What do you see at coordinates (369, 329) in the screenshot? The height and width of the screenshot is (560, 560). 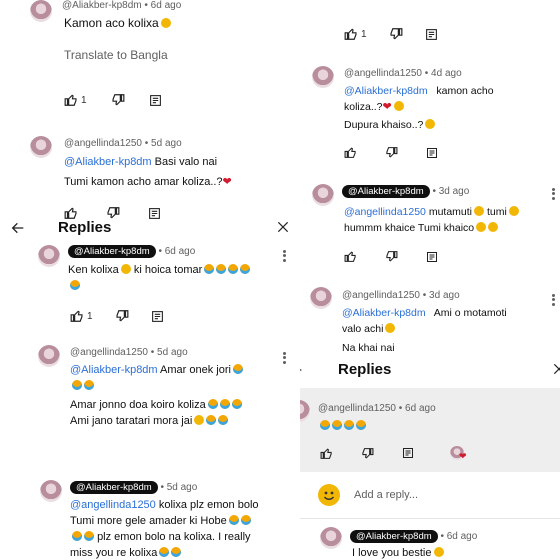 I see `comment-text: valo achi` at bounding box center [369, 329].